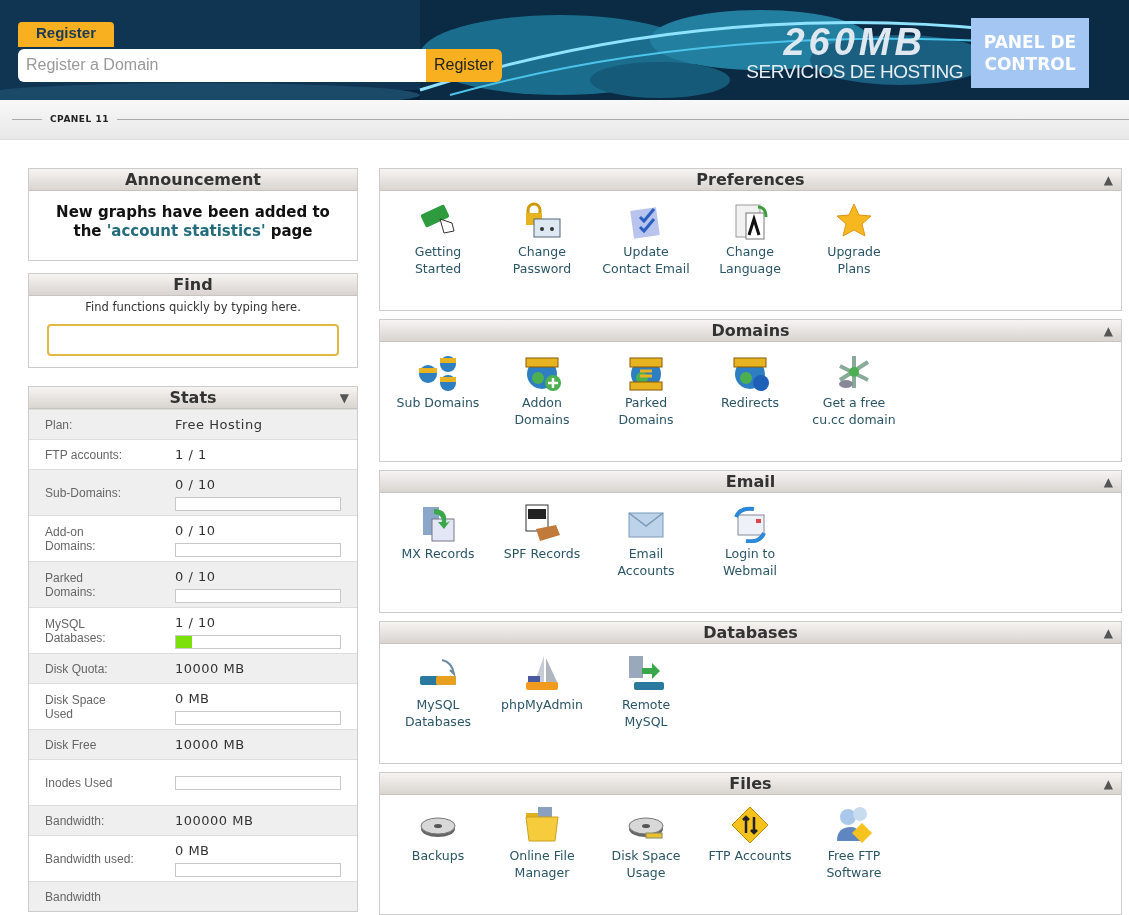  Describe the element at coordinates (646, 260) in the screenshot. I see `feature-link: Update Contact Email` at that location.